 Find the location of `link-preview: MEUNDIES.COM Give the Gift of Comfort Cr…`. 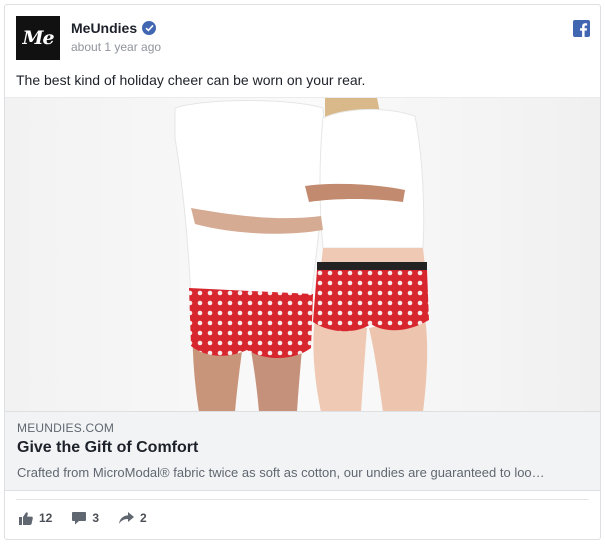

link-preview: MEUNDIES.COM Give the Gift of Comfort Cr… is located at coordinates (302, 451).